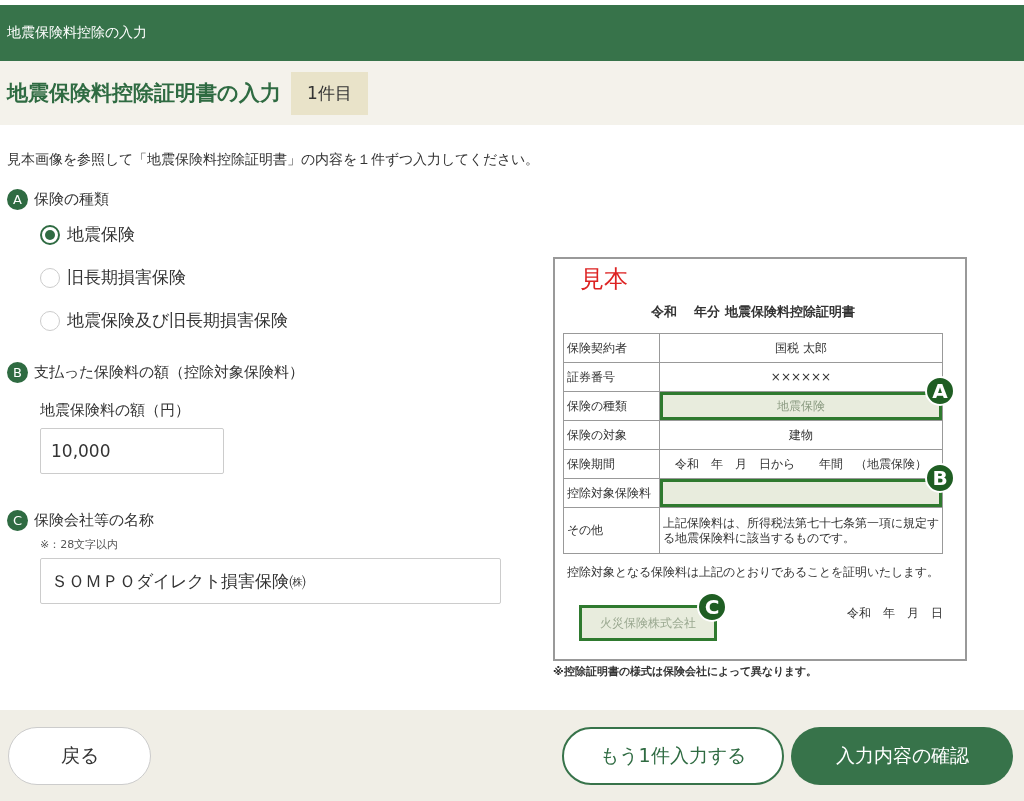  I want to click on instruction-text: 見本画像を参照して「地震保険料控除証明書」の内容を１件ずつ入力してください。, so click(273, 160).